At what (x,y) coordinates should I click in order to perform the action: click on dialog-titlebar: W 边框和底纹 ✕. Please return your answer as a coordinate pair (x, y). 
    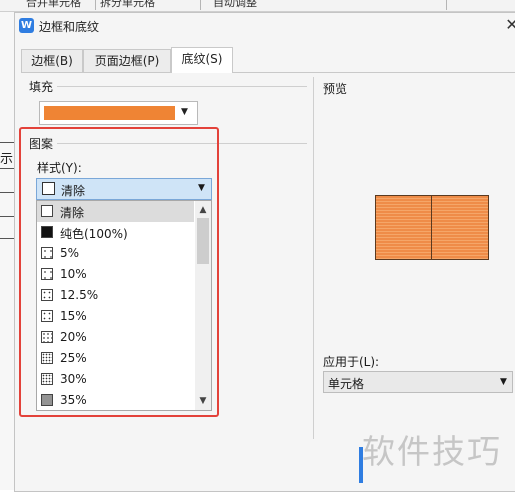
    Looking at the image, I should click on (265, 26).